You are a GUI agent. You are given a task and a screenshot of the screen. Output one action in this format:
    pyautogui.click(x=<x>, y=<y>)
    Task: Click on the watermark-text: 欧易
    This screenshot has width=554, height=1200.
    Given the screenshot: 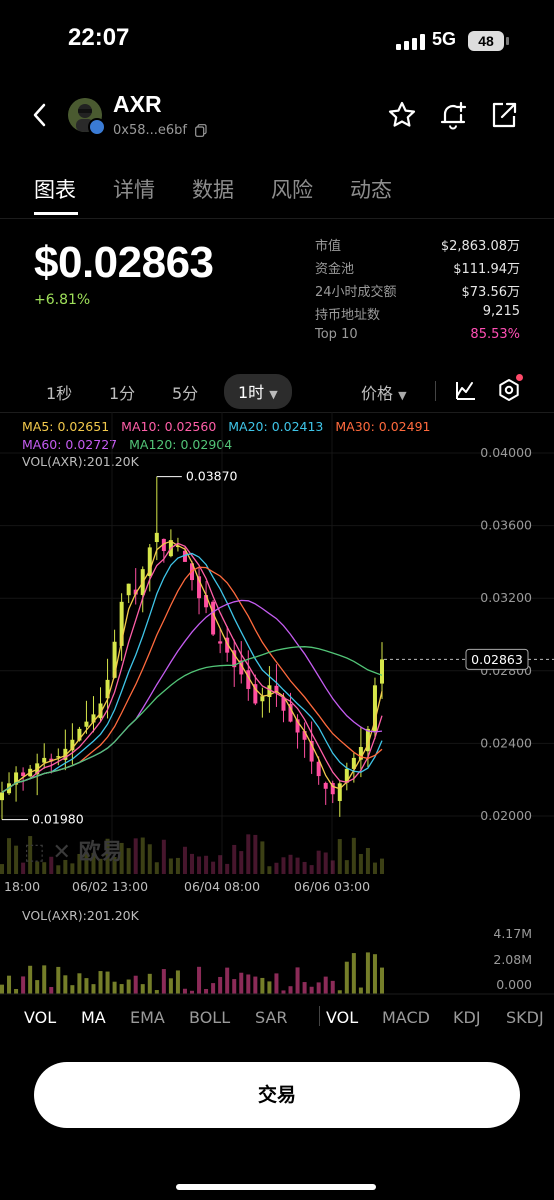 What is the action you would take?
    pyautogui.click(x=100, y=852)
    